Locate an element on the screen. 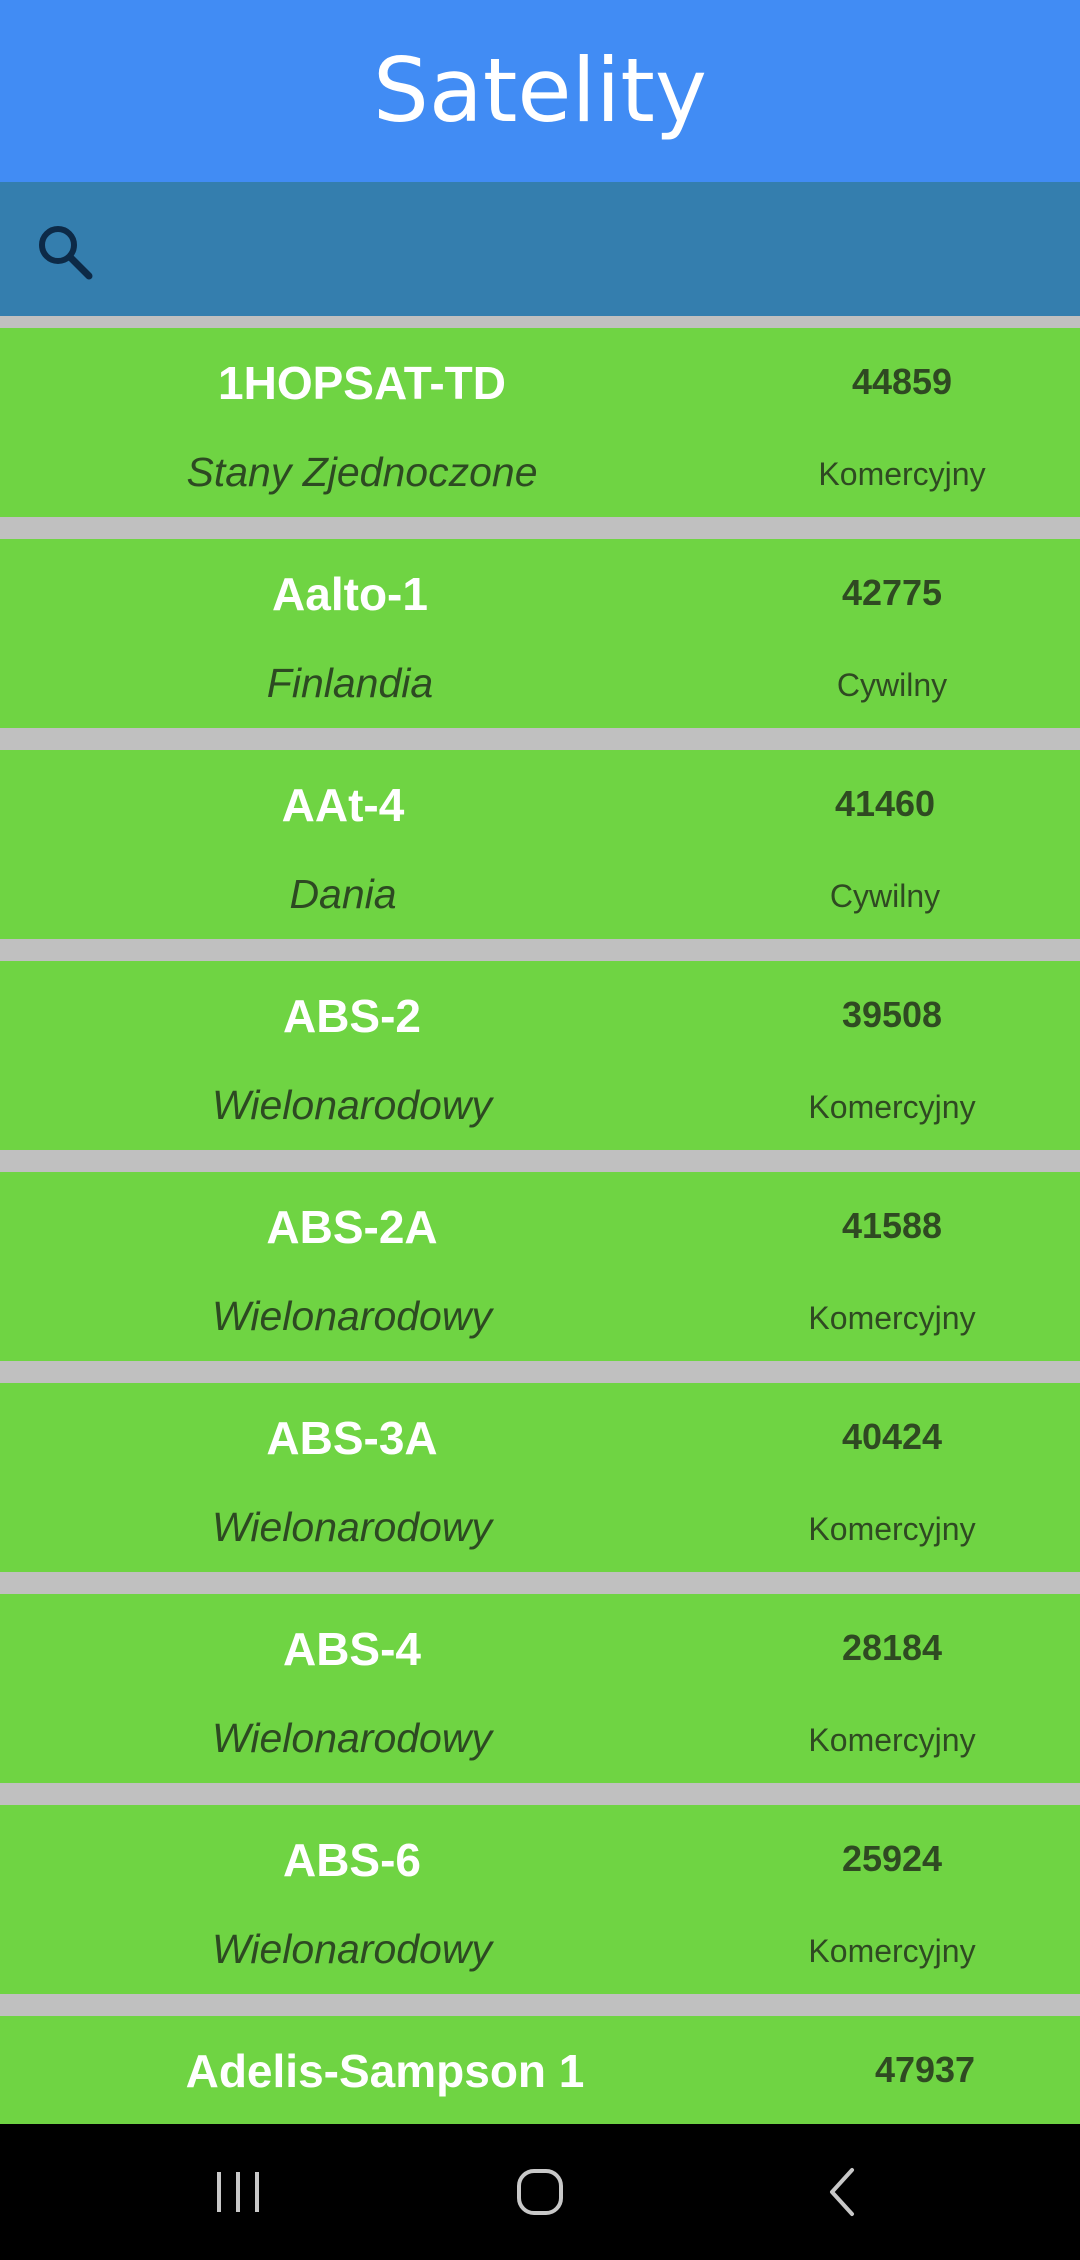 This screenshot has width=1080, height=2260. recents-icon is located at coordinates (238, 2192).